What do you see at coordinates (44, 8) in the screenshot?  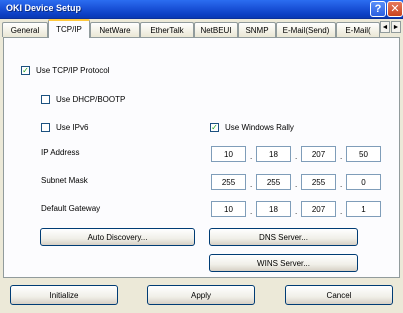 I see `window-title: OKI Device Setup` at bounding box center [44, 8].